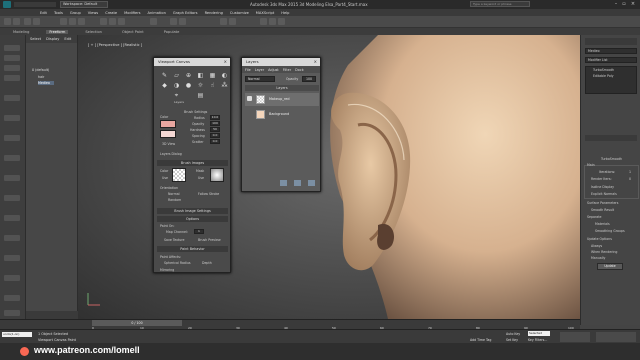 Image resolution: width=640 pixels, height=360 pixels. I want to click on pivot-icon, so click(153, 21).